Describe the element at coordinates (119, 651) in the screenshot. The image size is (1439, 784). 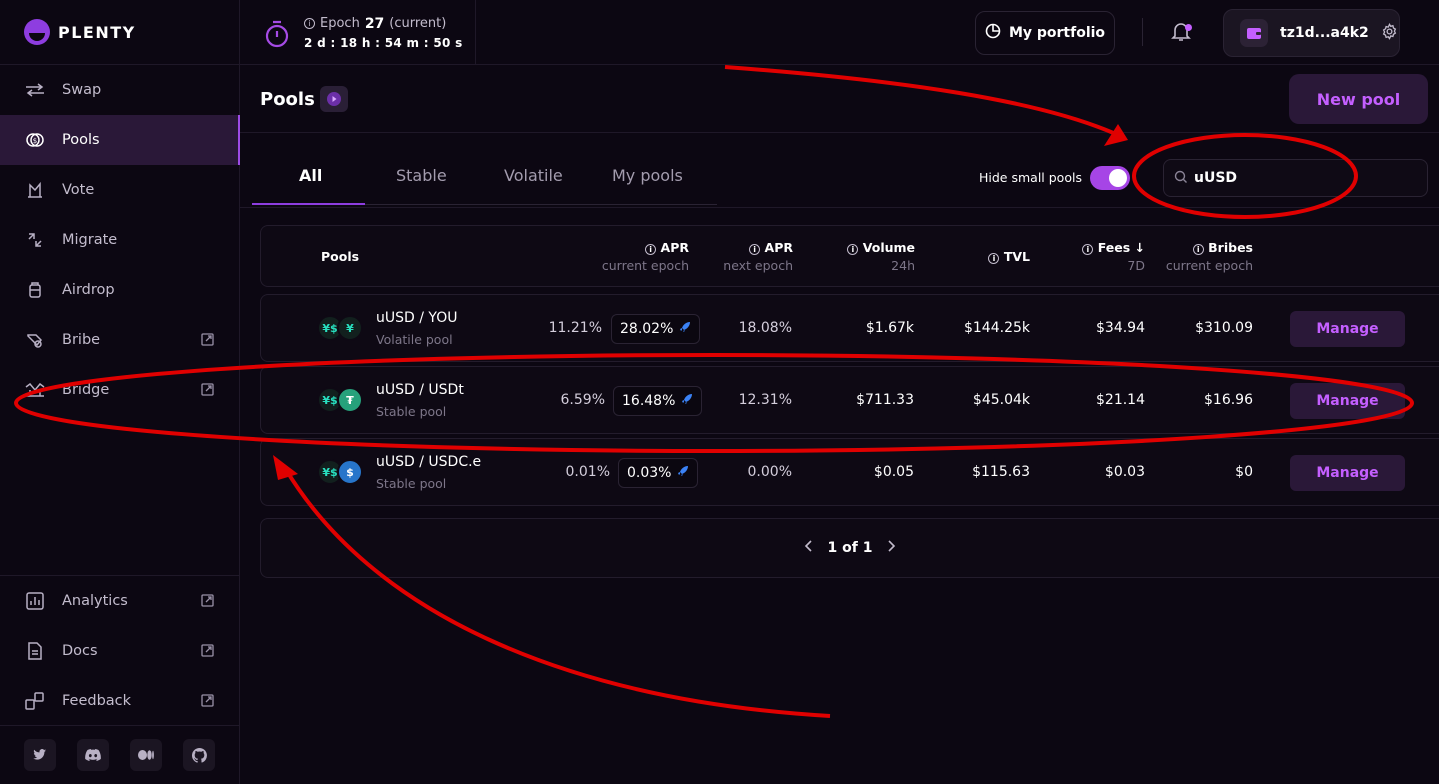
I see `sidebar-item-docs: Docs` at that location.